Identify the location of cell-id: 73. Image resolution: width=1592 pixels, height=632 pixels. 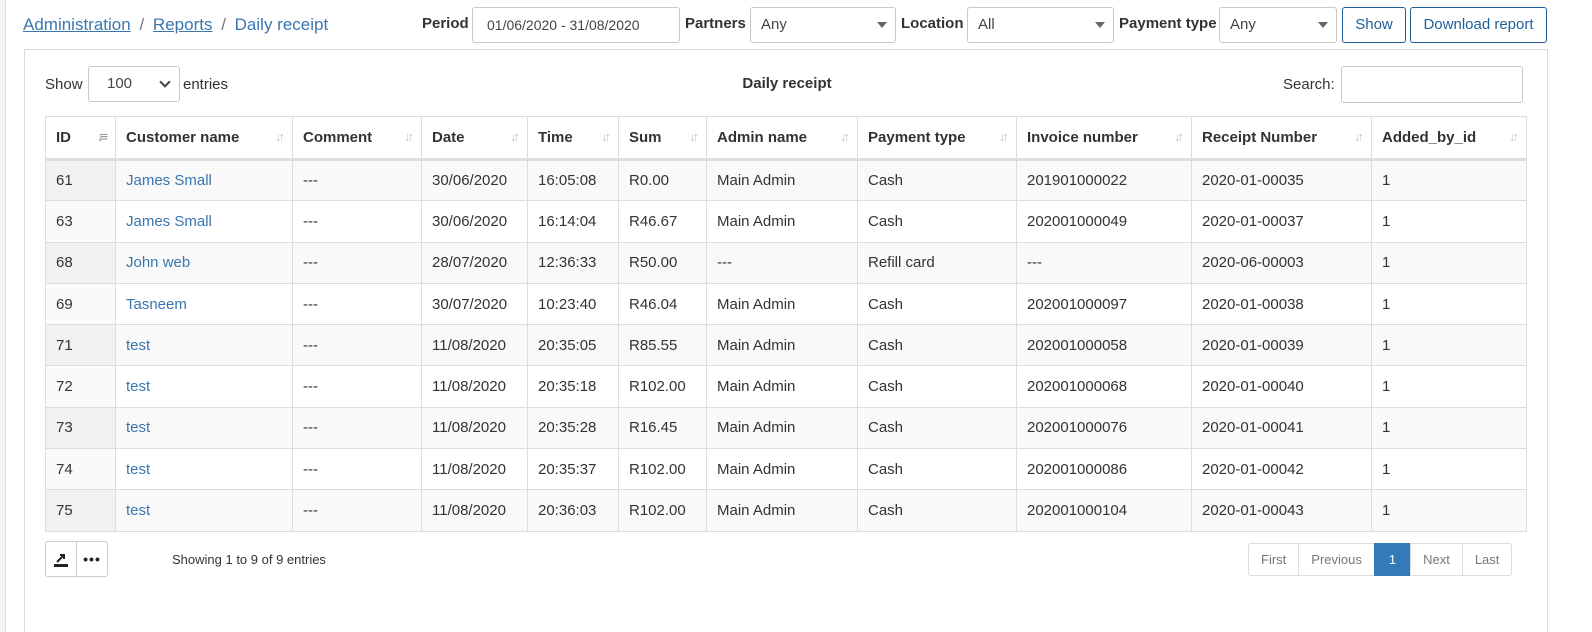
(80, 428).